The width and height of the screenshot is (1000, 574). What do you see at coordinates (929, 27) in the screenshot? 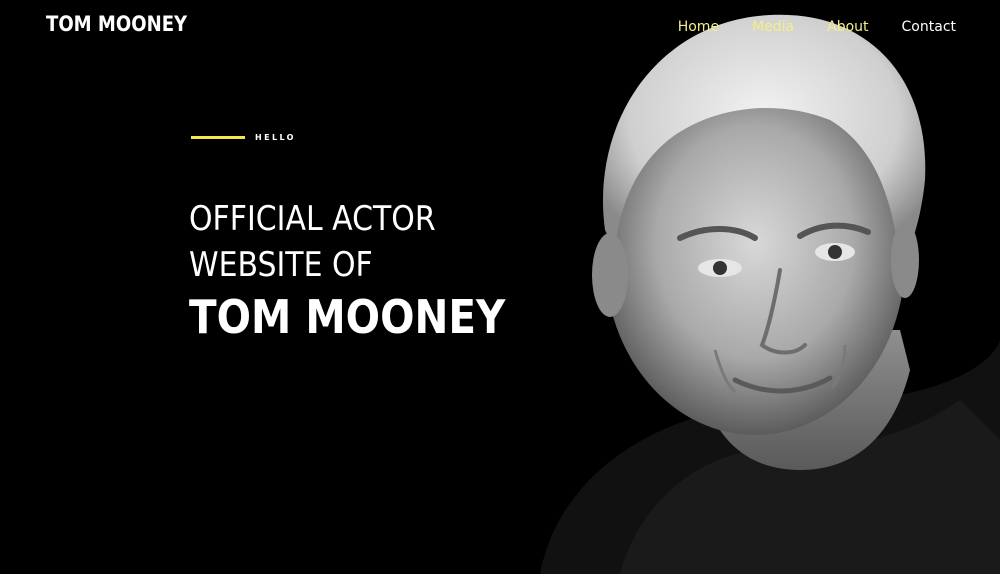
I see `nav-contact-link: Contact` at bounding box center [929, 27].